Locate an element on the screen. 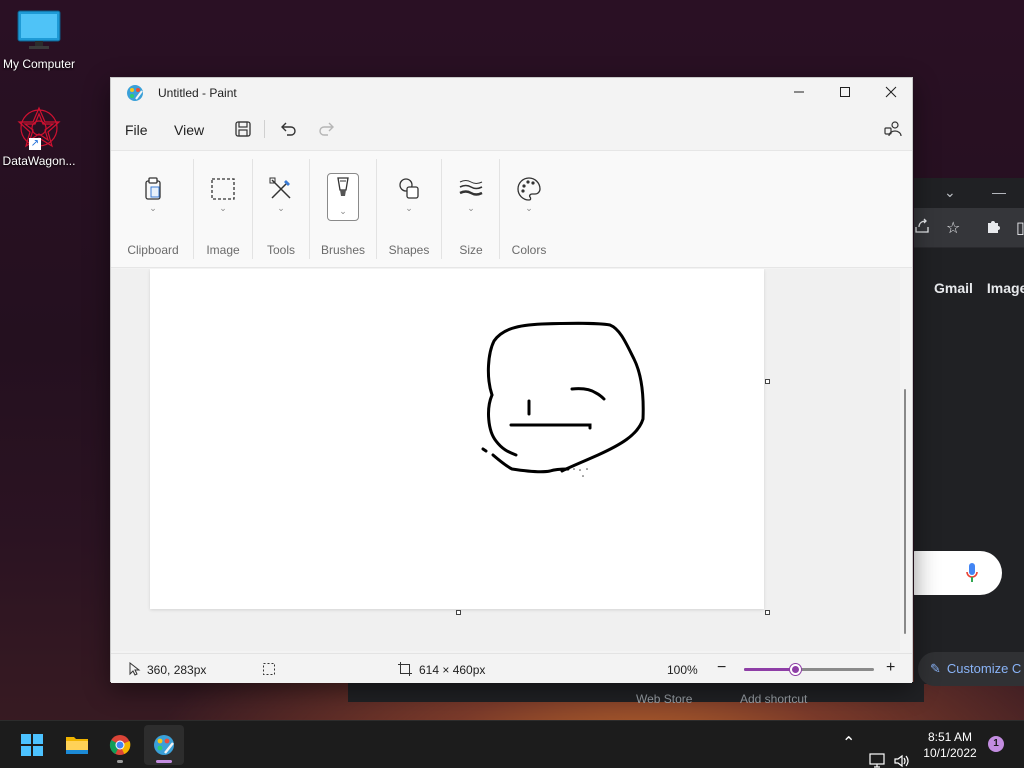 This screenshot has height=768, width=1024. ribbon-group-label: Shapes is located at coordinates (409, 250).